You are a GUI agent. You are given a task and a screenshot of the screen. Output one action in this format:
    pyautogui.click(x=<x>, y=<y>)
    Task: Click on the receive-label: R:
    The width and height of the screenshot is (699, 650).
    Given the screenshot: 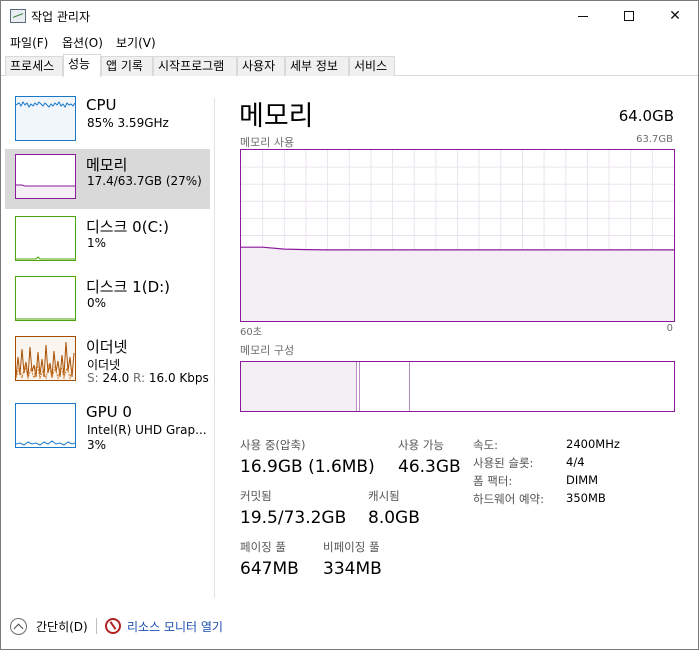 What is the action you would take?
    pyautogui.click(x=139, y=378)
    